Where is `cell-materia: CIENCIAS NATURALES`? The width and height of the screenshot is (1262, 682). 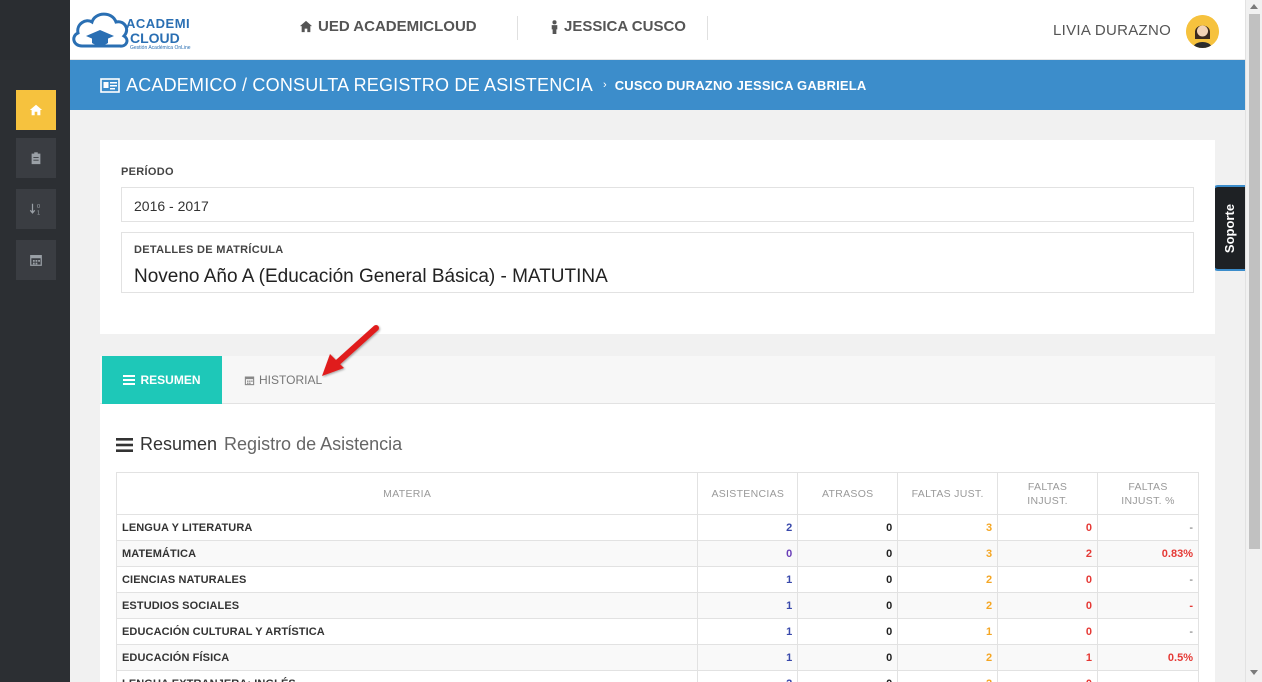 cell-materia: CIENCIAS NATURALES is located at coordinates (407, 579).